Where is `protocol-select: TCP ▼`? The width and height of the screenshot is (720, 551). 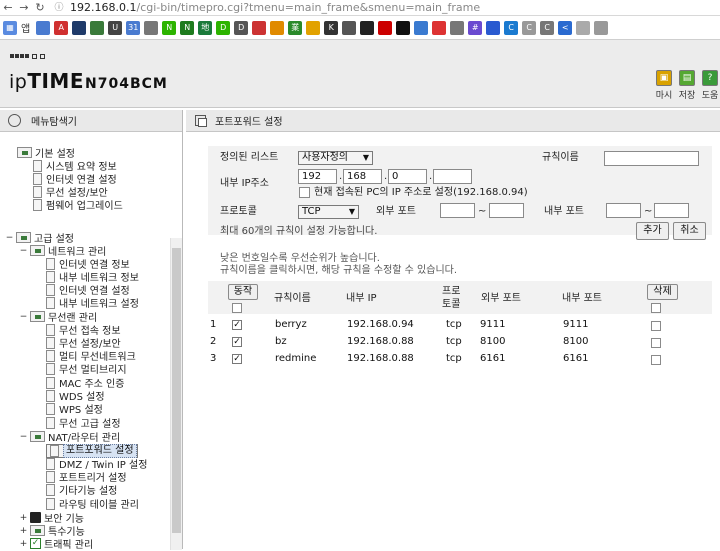 protocol-select: TCP ▼ is located at coordinates (328, 212).